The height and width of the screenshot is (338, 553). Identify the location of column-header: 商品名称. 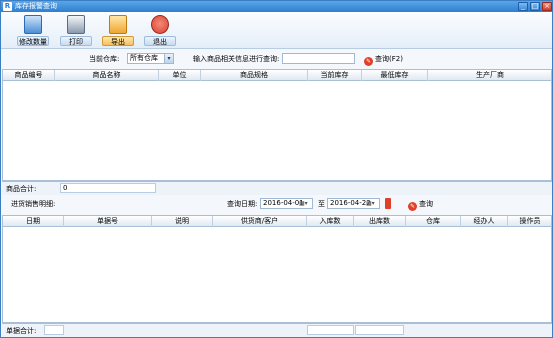
(107, 75).